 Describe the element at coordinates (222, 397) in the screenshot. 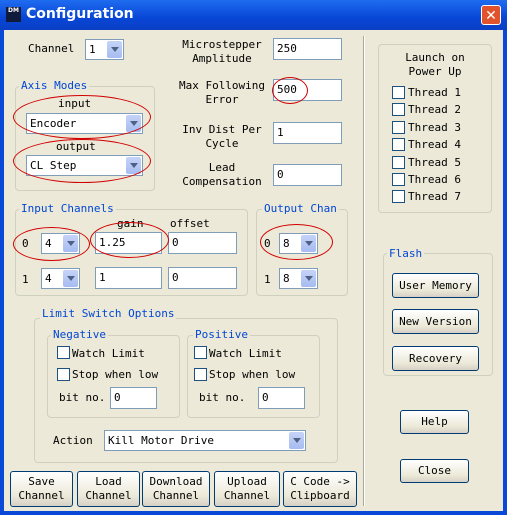

I see `positive-bit-label: bit no.` at that location.